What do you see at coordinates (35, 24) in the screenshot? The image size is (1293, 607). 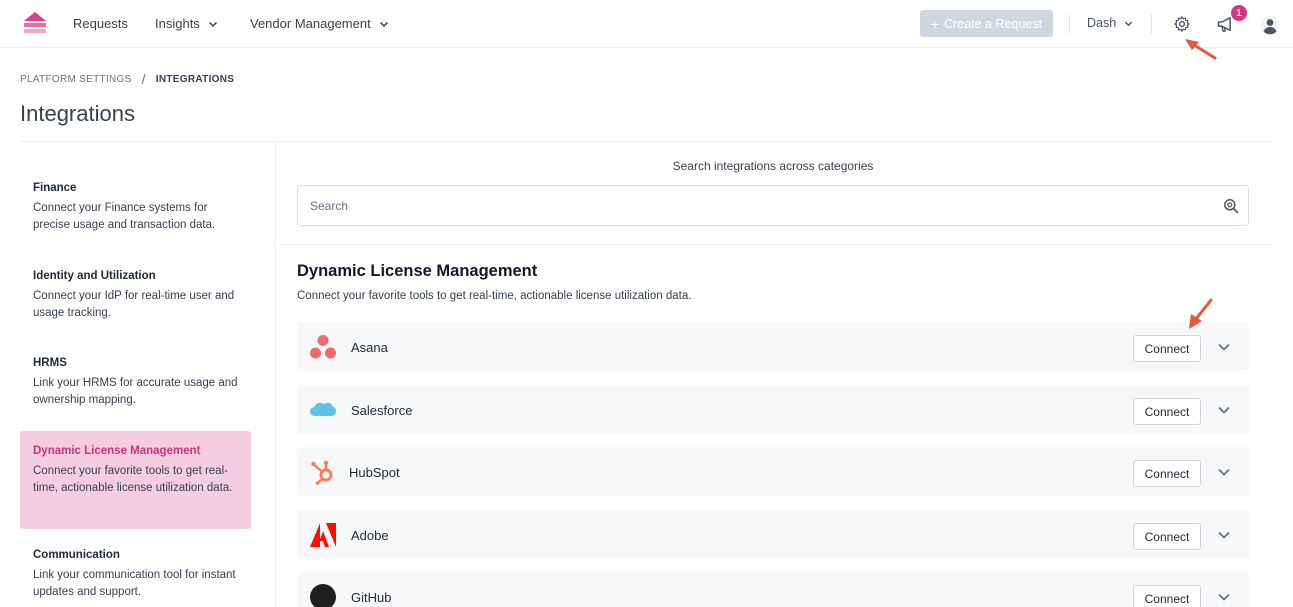 I see `app-logo-icon` at bounding box center [35, 24].